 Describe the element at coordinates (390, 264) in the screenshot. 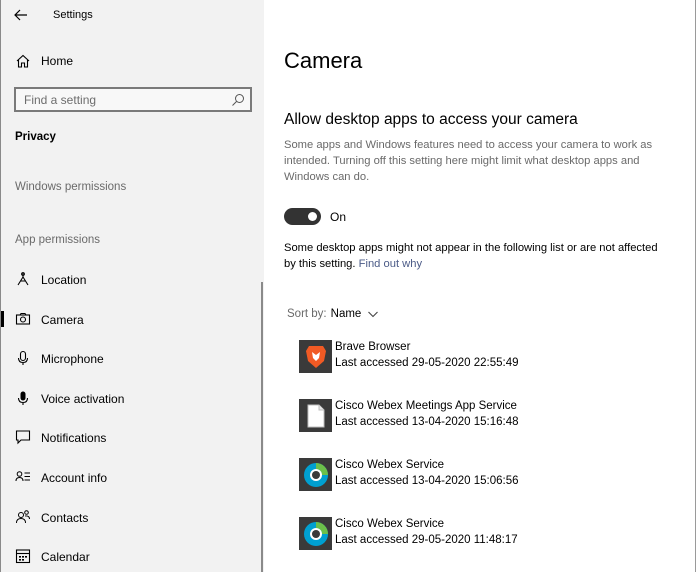

I see `find-out-why-link: Find out why` at that location.